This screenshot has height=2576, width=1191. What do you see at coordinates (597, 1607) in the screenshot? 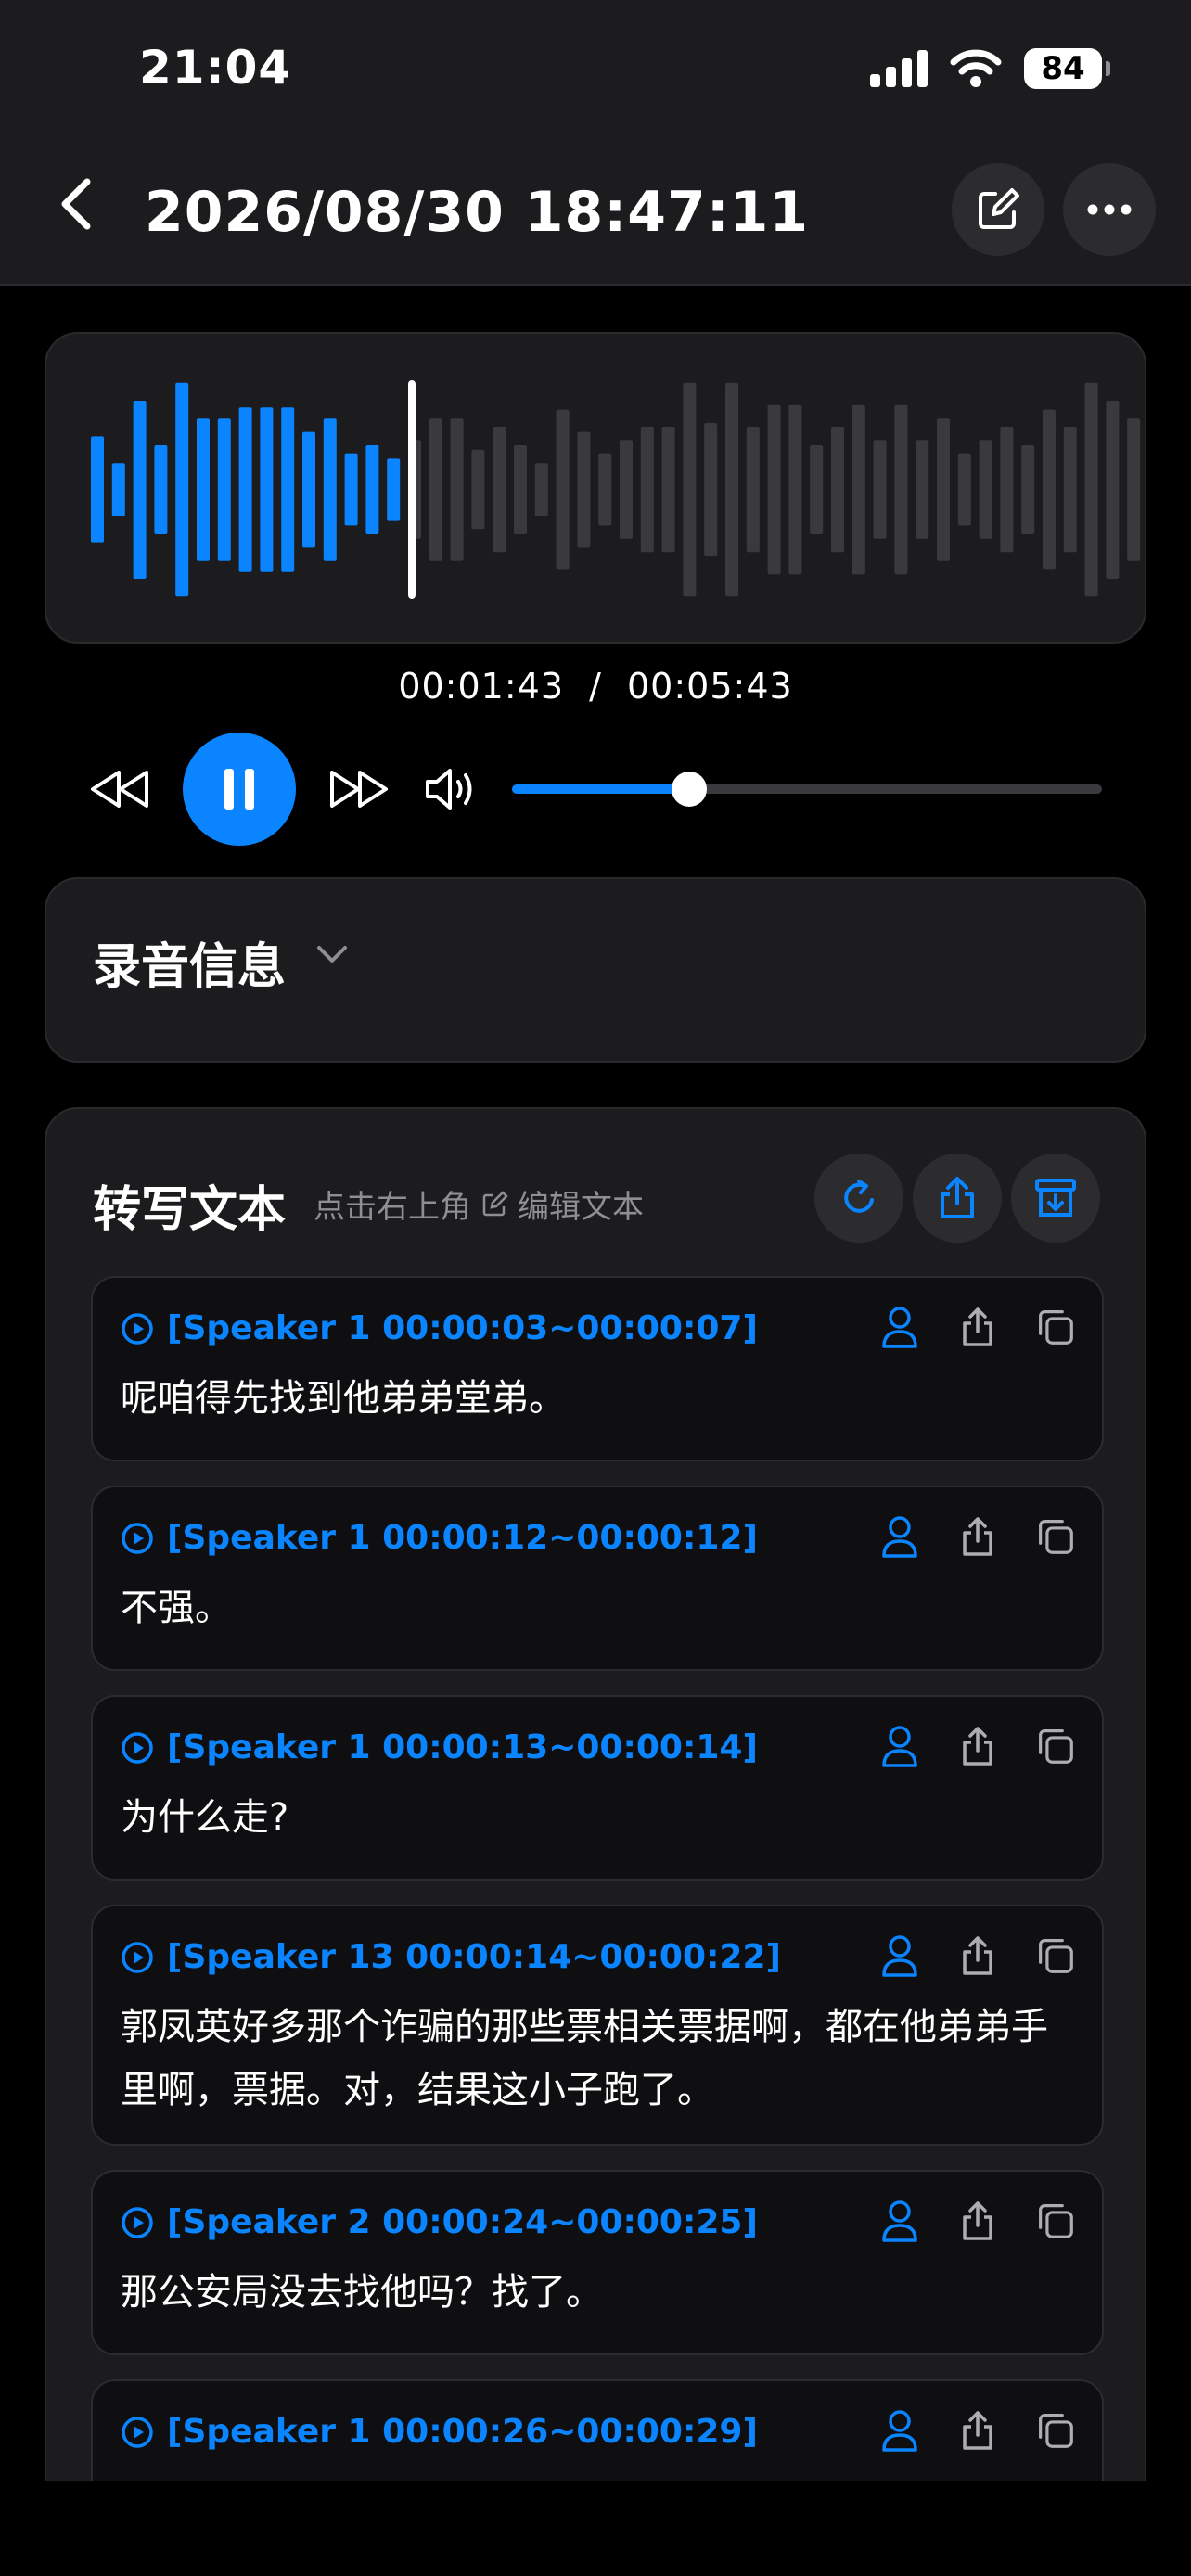
I see `segment-text: 不强。` at bounding box center [597, 1607].